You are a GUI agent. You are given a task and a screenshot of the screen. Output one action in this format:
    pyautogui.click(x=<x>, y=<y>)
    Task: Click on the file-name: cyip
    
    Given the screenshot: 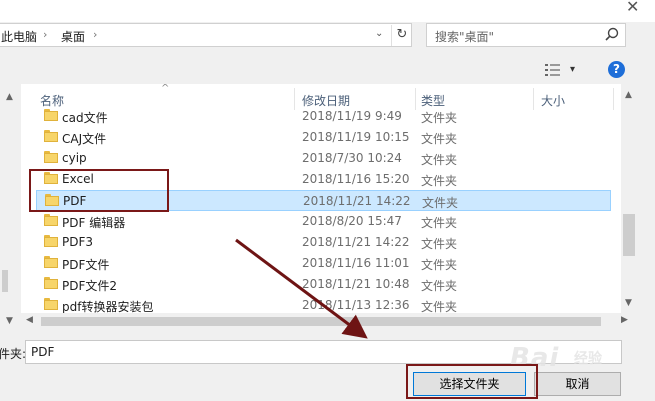 What is the action you would take?
    pyautogui.click(x=74, y=158)
    